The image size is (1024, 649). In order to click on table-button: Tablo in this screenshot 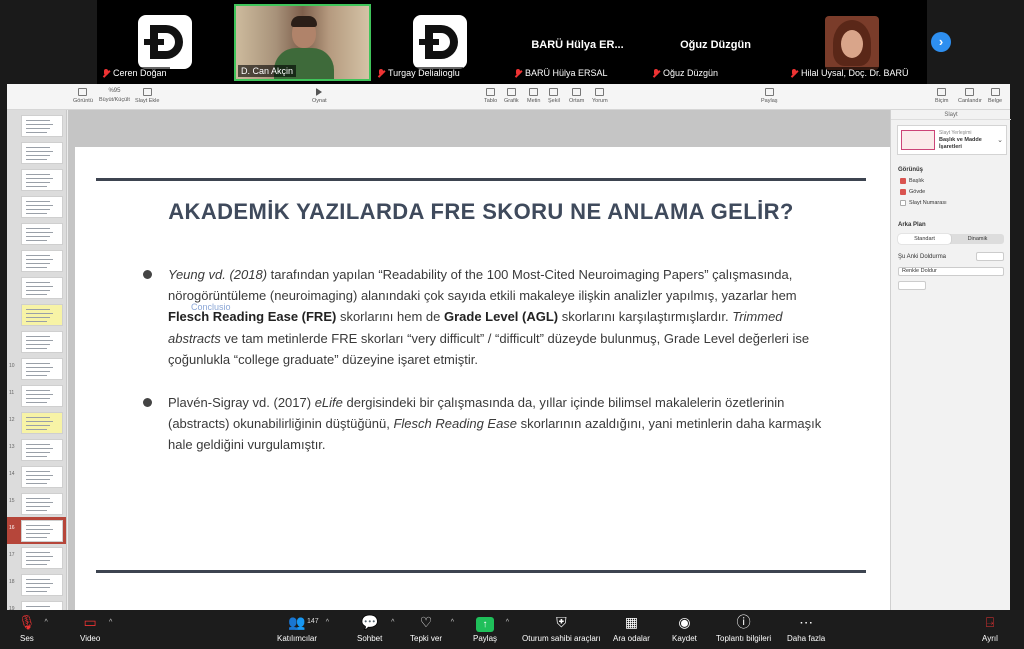, I will do `click(490, 96)`.